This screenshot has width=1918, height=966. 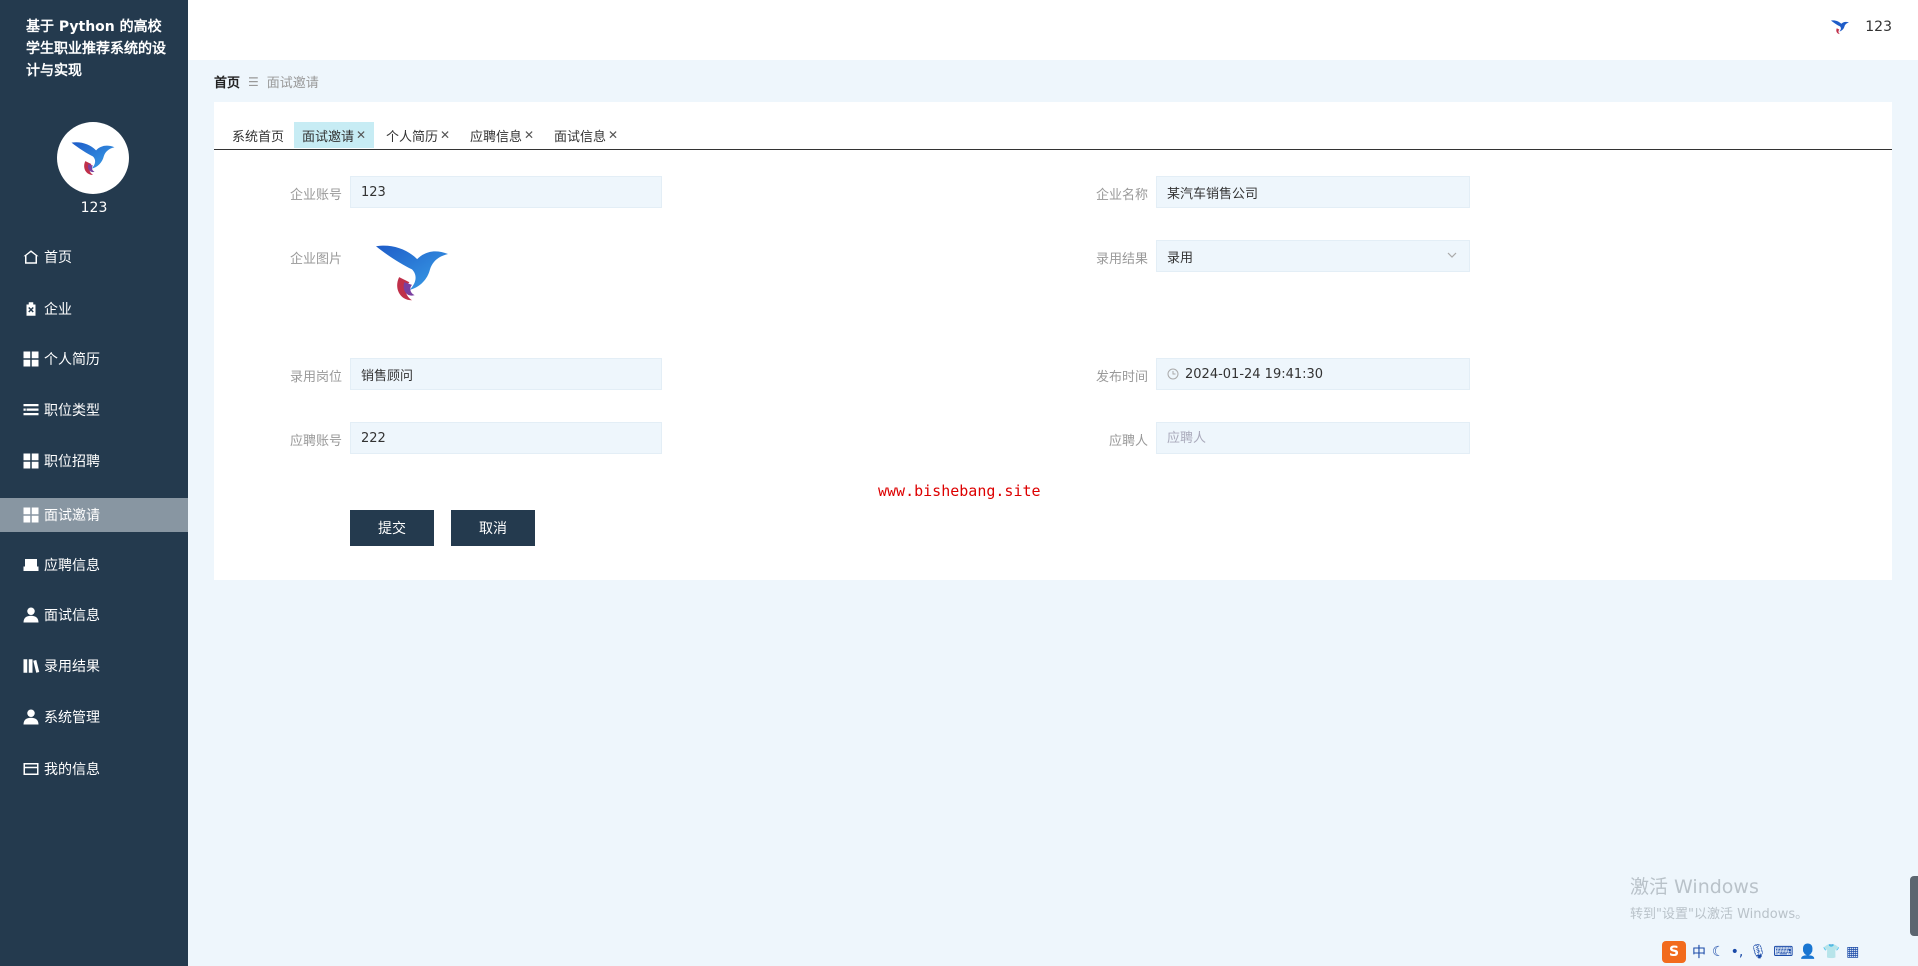 I want to click on tab-resume: 个人简历 ✕, so click(x=418, y=135).